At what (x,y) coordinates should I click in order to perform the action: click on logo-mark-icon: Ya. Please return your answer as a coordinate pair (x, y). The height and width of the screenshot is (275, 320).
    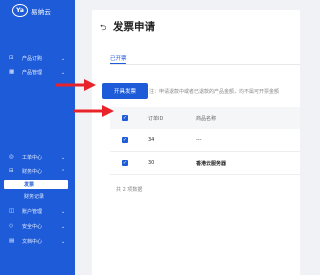
    Looking at the image, I should click on (20, 10).